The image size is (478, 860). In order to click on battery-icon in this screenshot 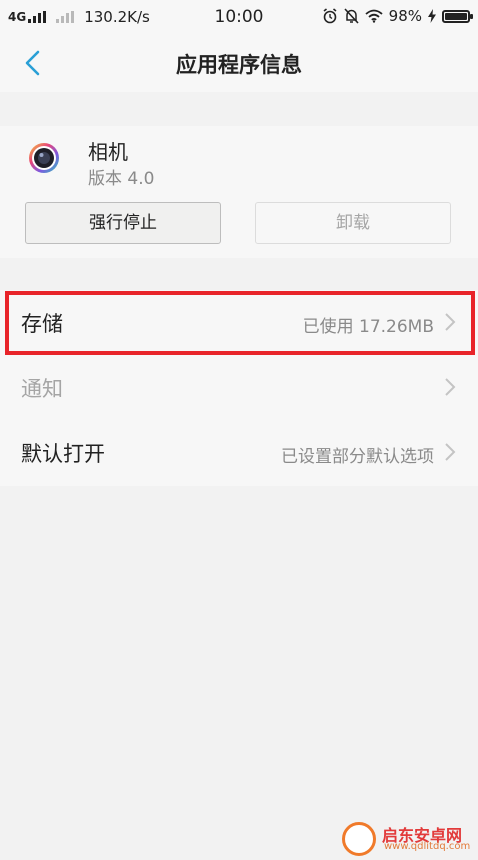, I will do `click(457, 16)`.